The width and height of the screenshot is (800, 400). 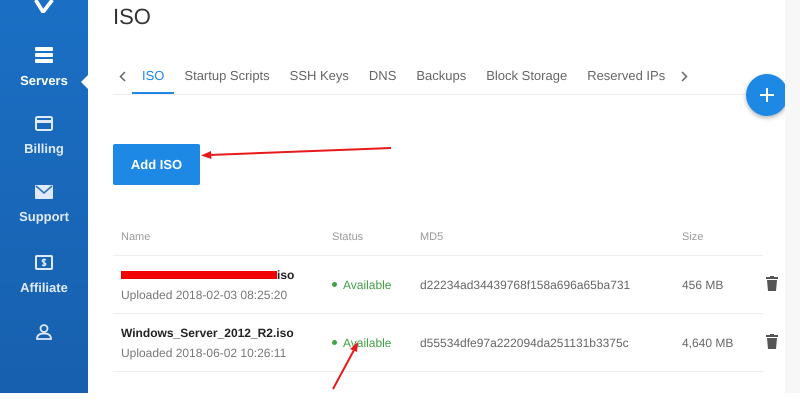 I want to click on tab: Reserved IPs, so click(x=626, y=76).